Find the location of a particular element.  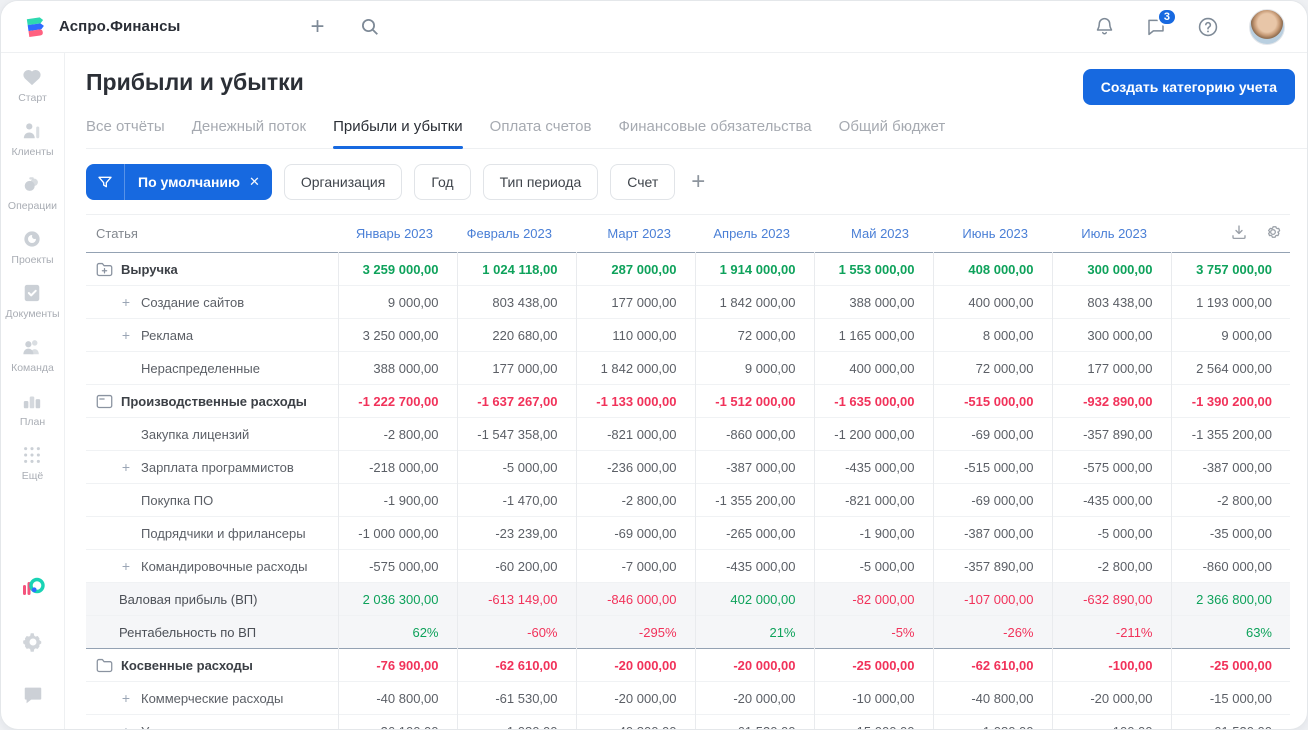

card-line-icon is located at coordinates (104, 401).